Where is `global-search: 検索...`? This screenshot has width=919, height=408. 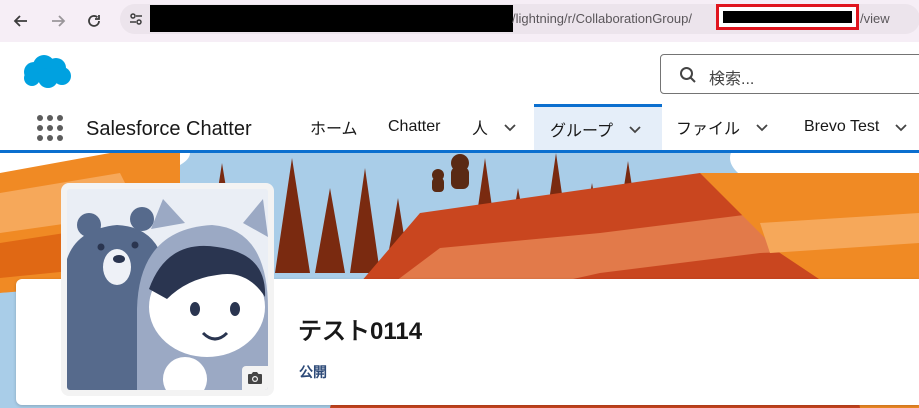 global-search: 検索... is located at coordinates (789, 74).